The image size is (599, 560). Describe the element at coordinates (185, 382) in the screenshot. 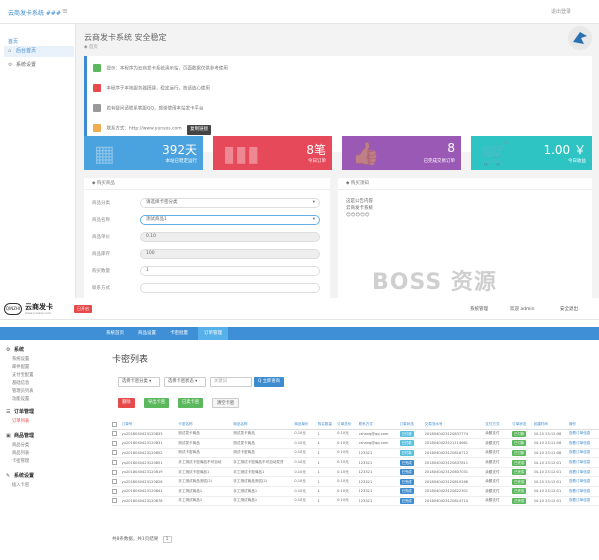

I see `status-filter-select: 选择卡密状态 ▾` at that location.